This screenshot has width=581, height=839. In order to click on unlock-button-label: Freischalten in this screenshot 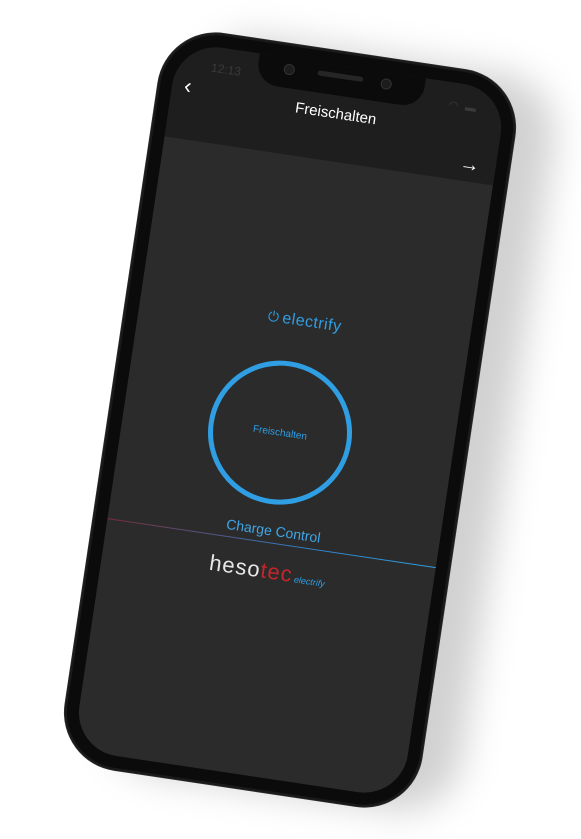, I will do `click(280, 433)`.